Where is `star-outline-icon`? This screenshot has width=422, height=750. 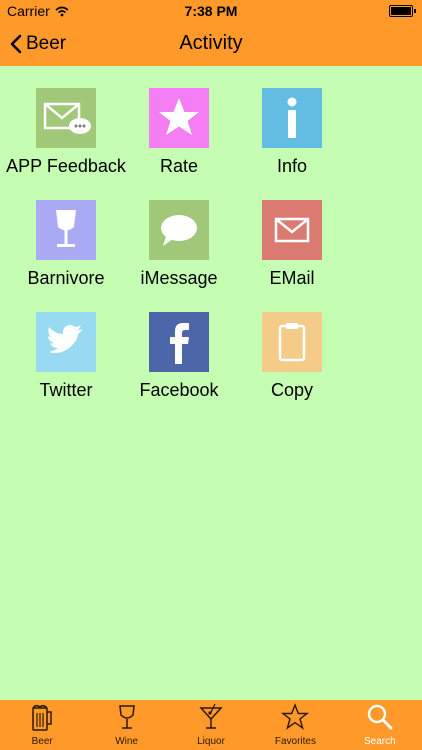
star-outline-icon is located at coordinates (295, 717).